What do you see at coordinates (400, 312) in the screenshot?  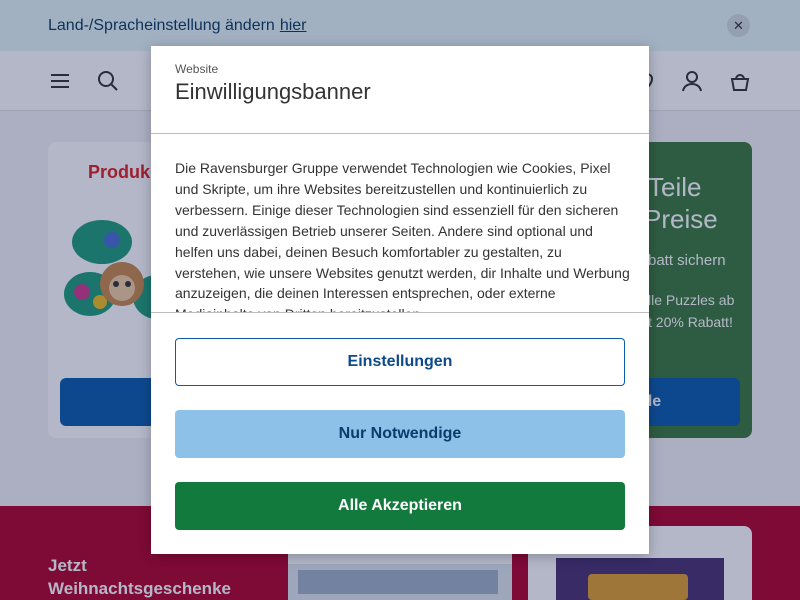 I see `modal-divider-bottom` at bounding box center [400, 312].